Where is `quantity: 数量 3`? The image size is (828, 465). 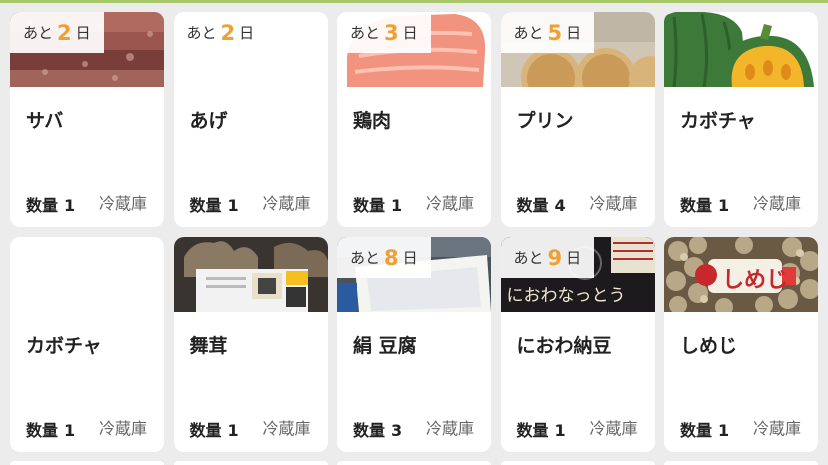
quantity: 数量 3 is located at coordinates (377, 429).